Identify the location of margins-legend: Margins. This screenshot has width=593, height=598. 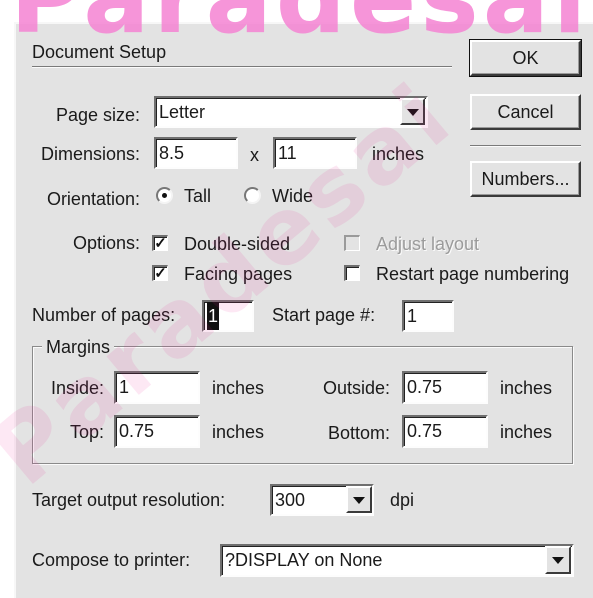
(78, 347).